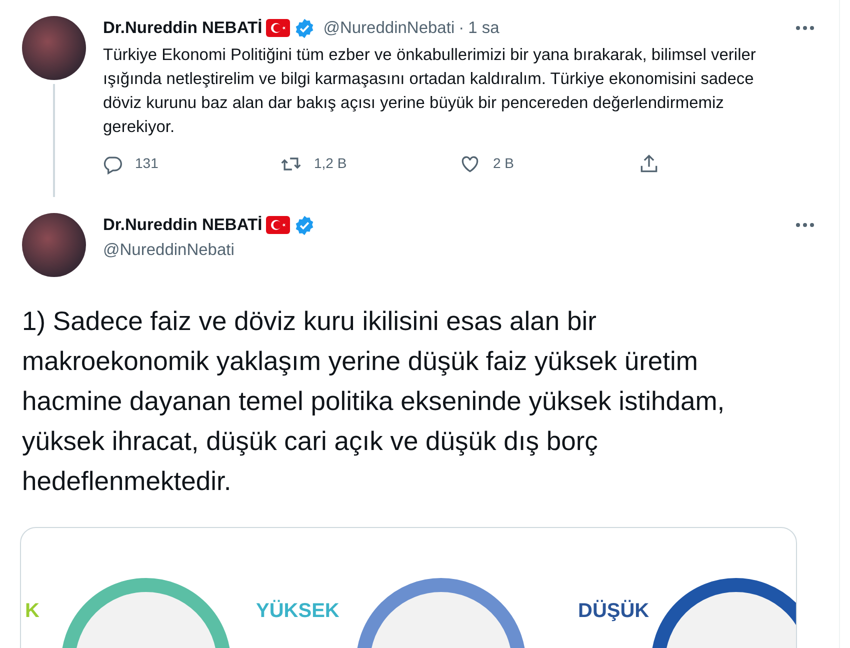 The height and width of the screenshot is (648, 850). I want to click on action-count: 131, so click(146, 164).